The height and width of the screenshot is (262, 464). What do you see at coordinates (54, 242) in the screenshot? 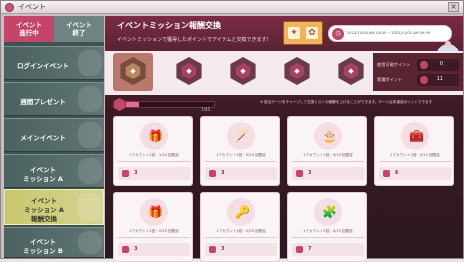
I see `sidebar-item-mission-b: イベント ミッション B` at bounding box center [54, 242].